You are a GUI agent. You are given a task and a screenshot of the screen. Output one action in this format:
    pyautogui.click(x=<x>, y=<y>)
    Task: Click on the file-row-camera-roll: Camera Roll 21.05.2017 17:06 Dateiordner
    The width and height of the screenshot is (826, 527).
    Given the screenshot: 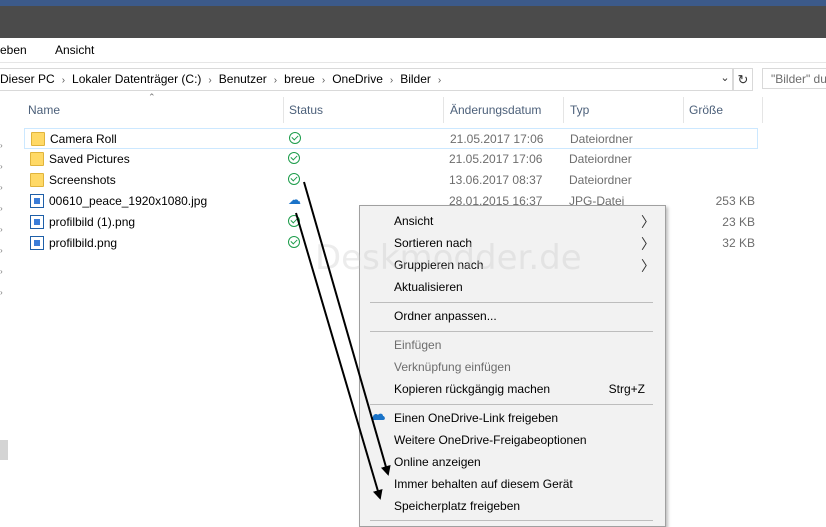 What is the action you would take?
    pyautogui.click(x=391, y=138)
    